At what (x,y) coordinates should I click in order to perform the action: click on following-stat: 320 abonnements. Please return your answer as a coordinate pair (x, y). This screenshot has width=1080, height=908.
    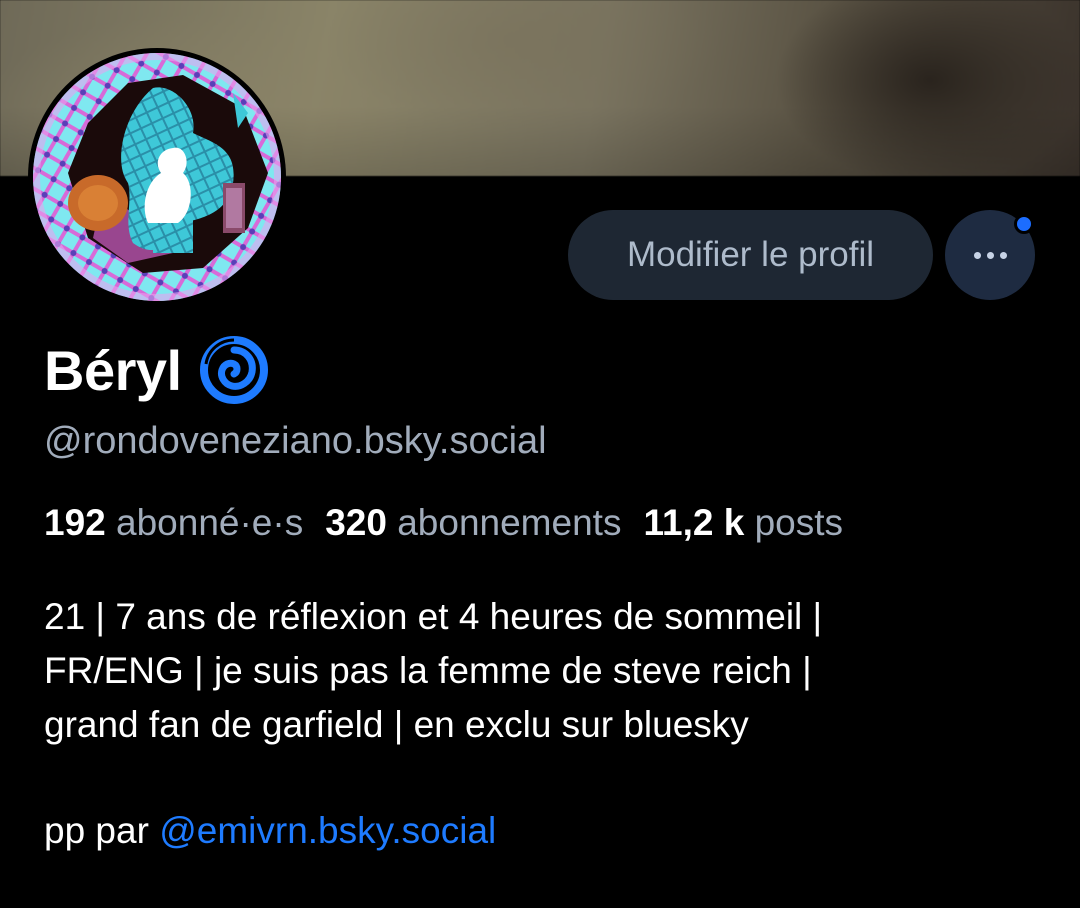
    Looking at the image, I should click on (473, 522).